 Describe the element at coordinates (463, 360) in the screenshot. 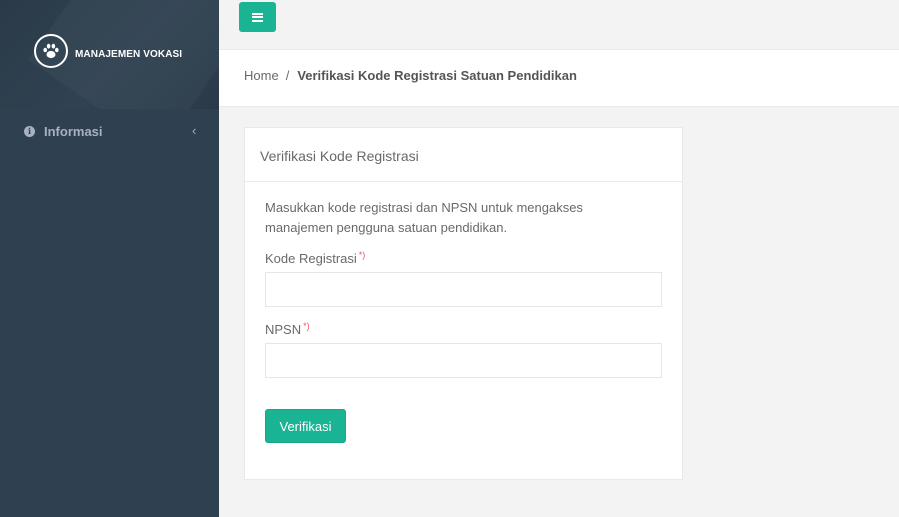

I see `npsn-input` at that location.